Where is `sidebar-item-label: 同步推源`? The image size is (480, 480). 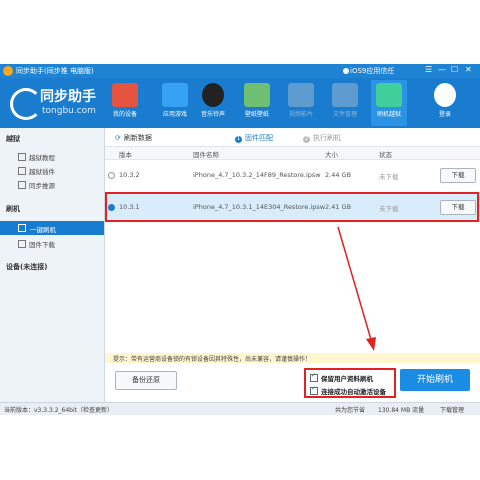
sidebar-item-label: 同步推源 is located at coordinates (42, 186).